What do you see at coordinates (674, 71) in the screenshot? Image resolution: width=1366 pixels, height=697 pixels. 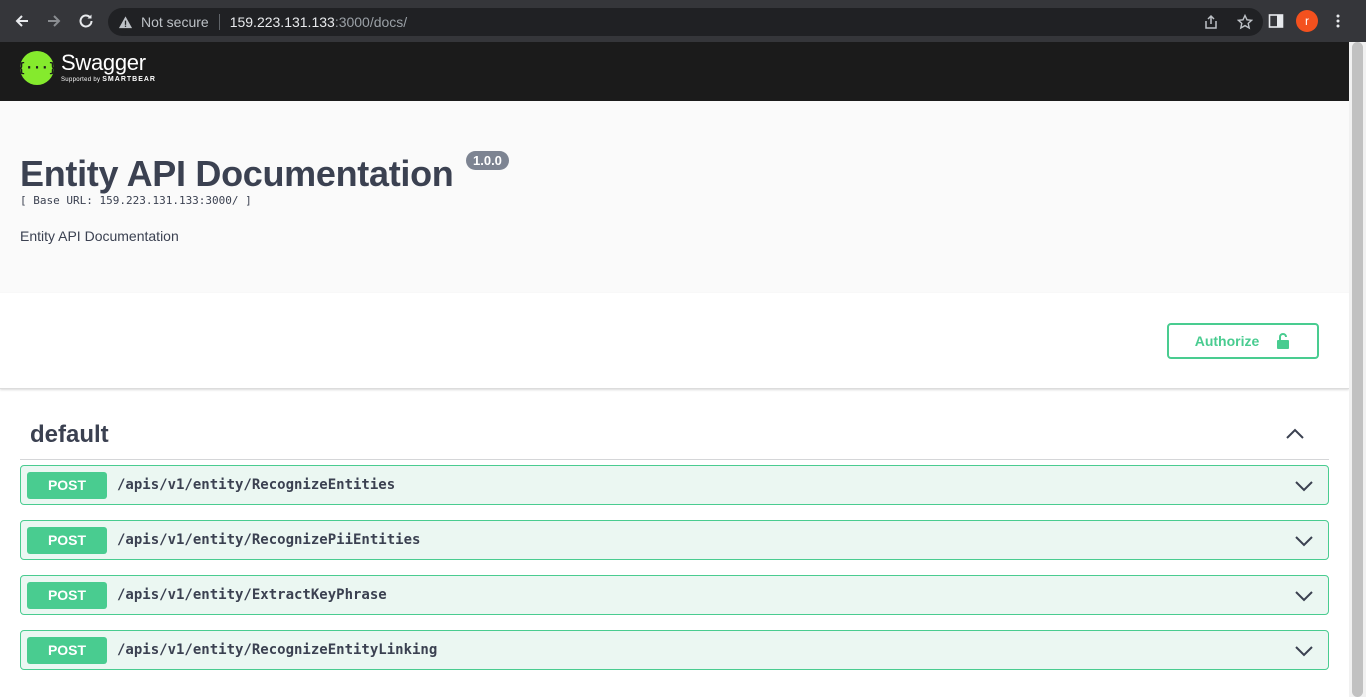 I see `swagger-topbar: {···} Swagger Supported by SMARTBEAR` at bounding box center [674, 71].